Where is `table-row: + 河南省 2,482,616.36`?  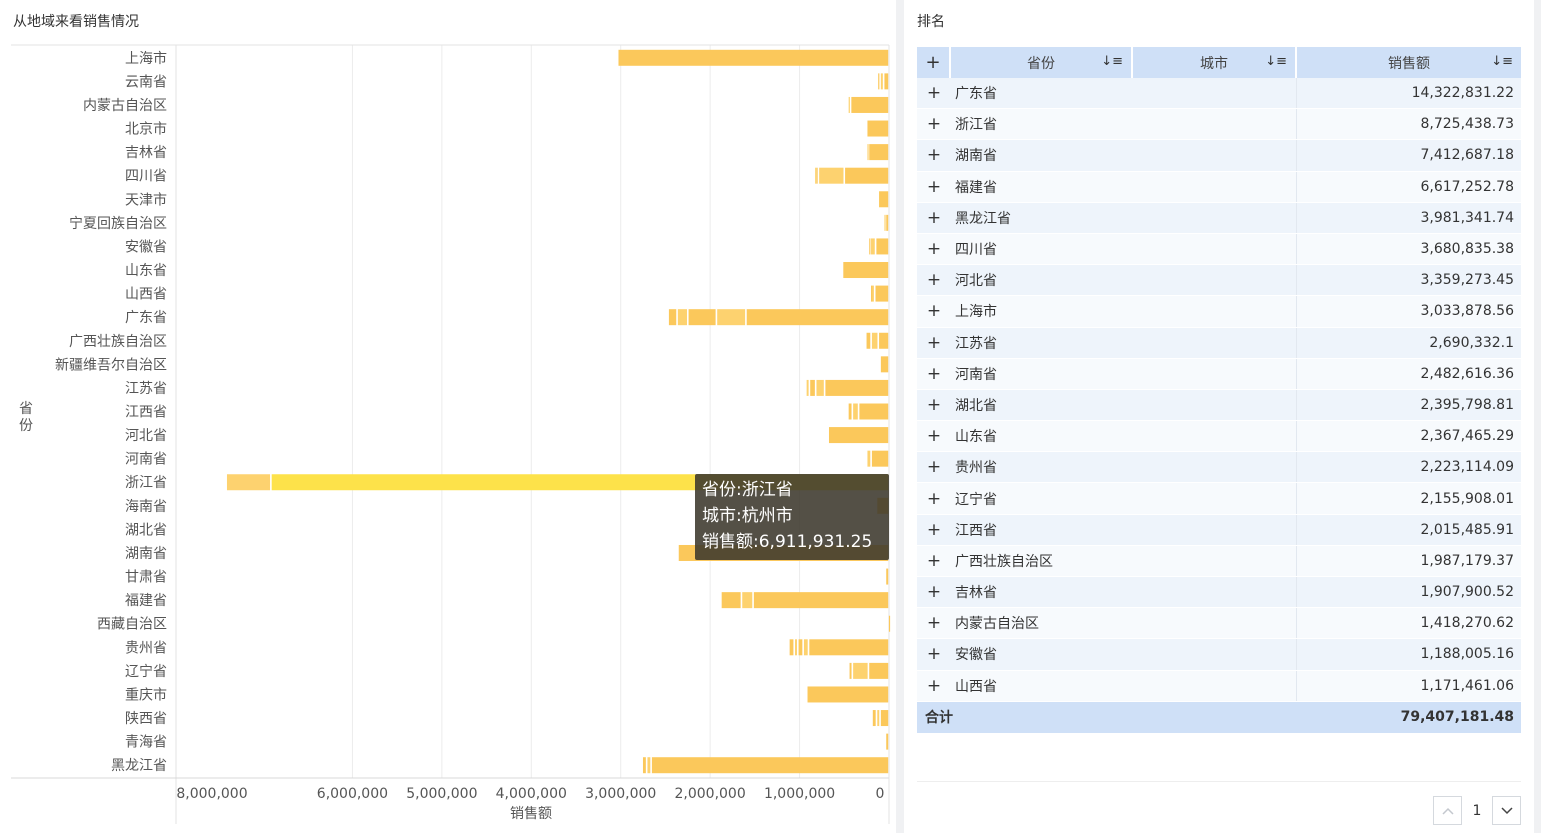
table-row: + 河南省 2,482,616.36 is located at coordinates (1219, 374).